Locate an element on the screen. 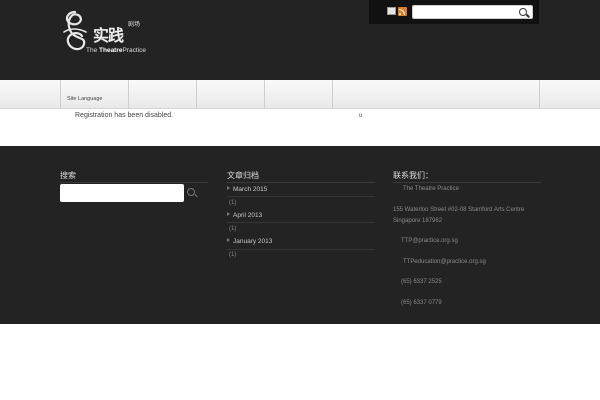  site-logo: 实践 剧场 The TheatrePractice is located at coordinates (105, 33).